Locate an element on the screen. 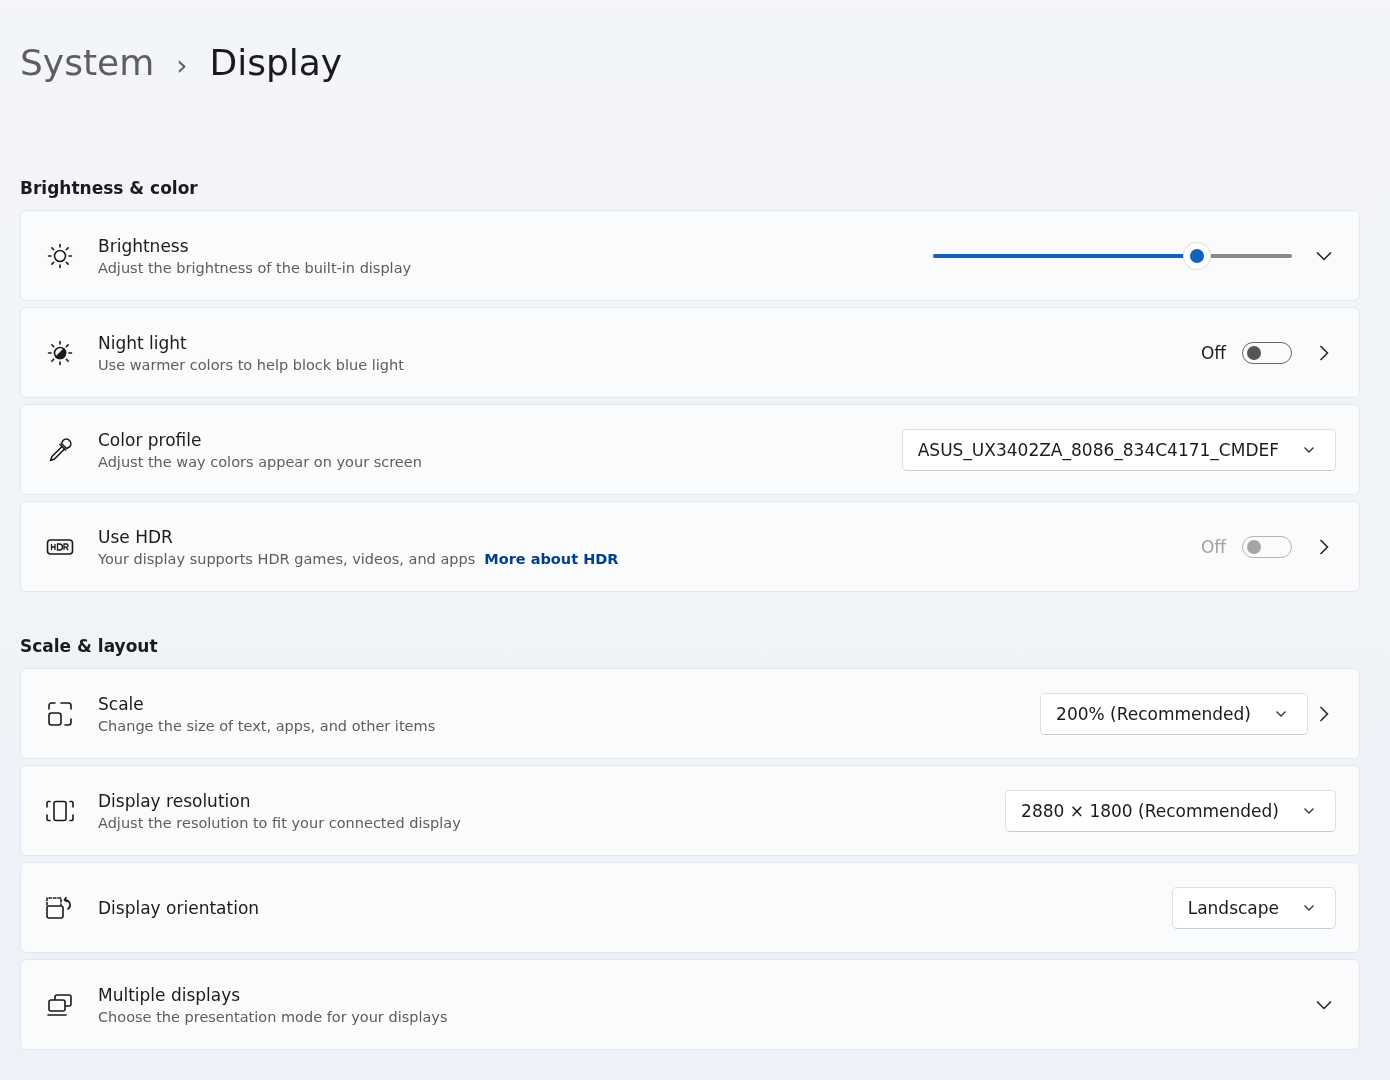 The image size is (1390, 1080). setting-description: Adjust the brightness of the built-in display is located at coordinates (255, 267).